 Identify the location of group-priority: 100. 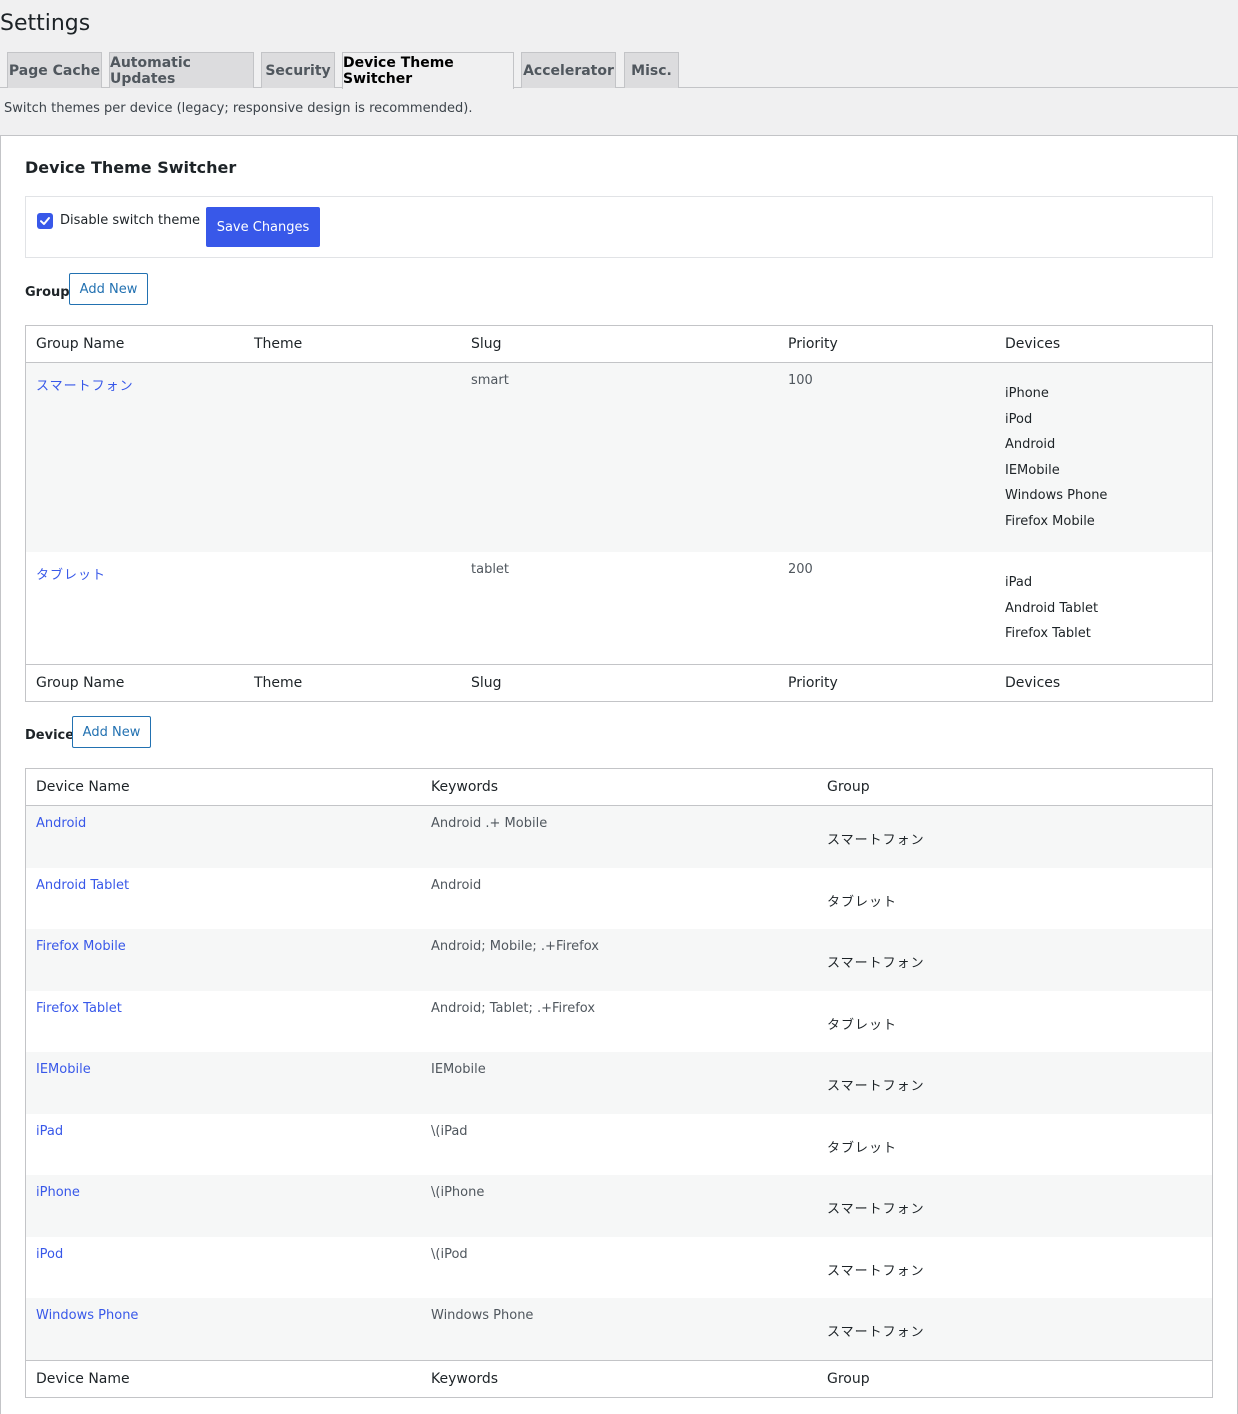
(800, 380).